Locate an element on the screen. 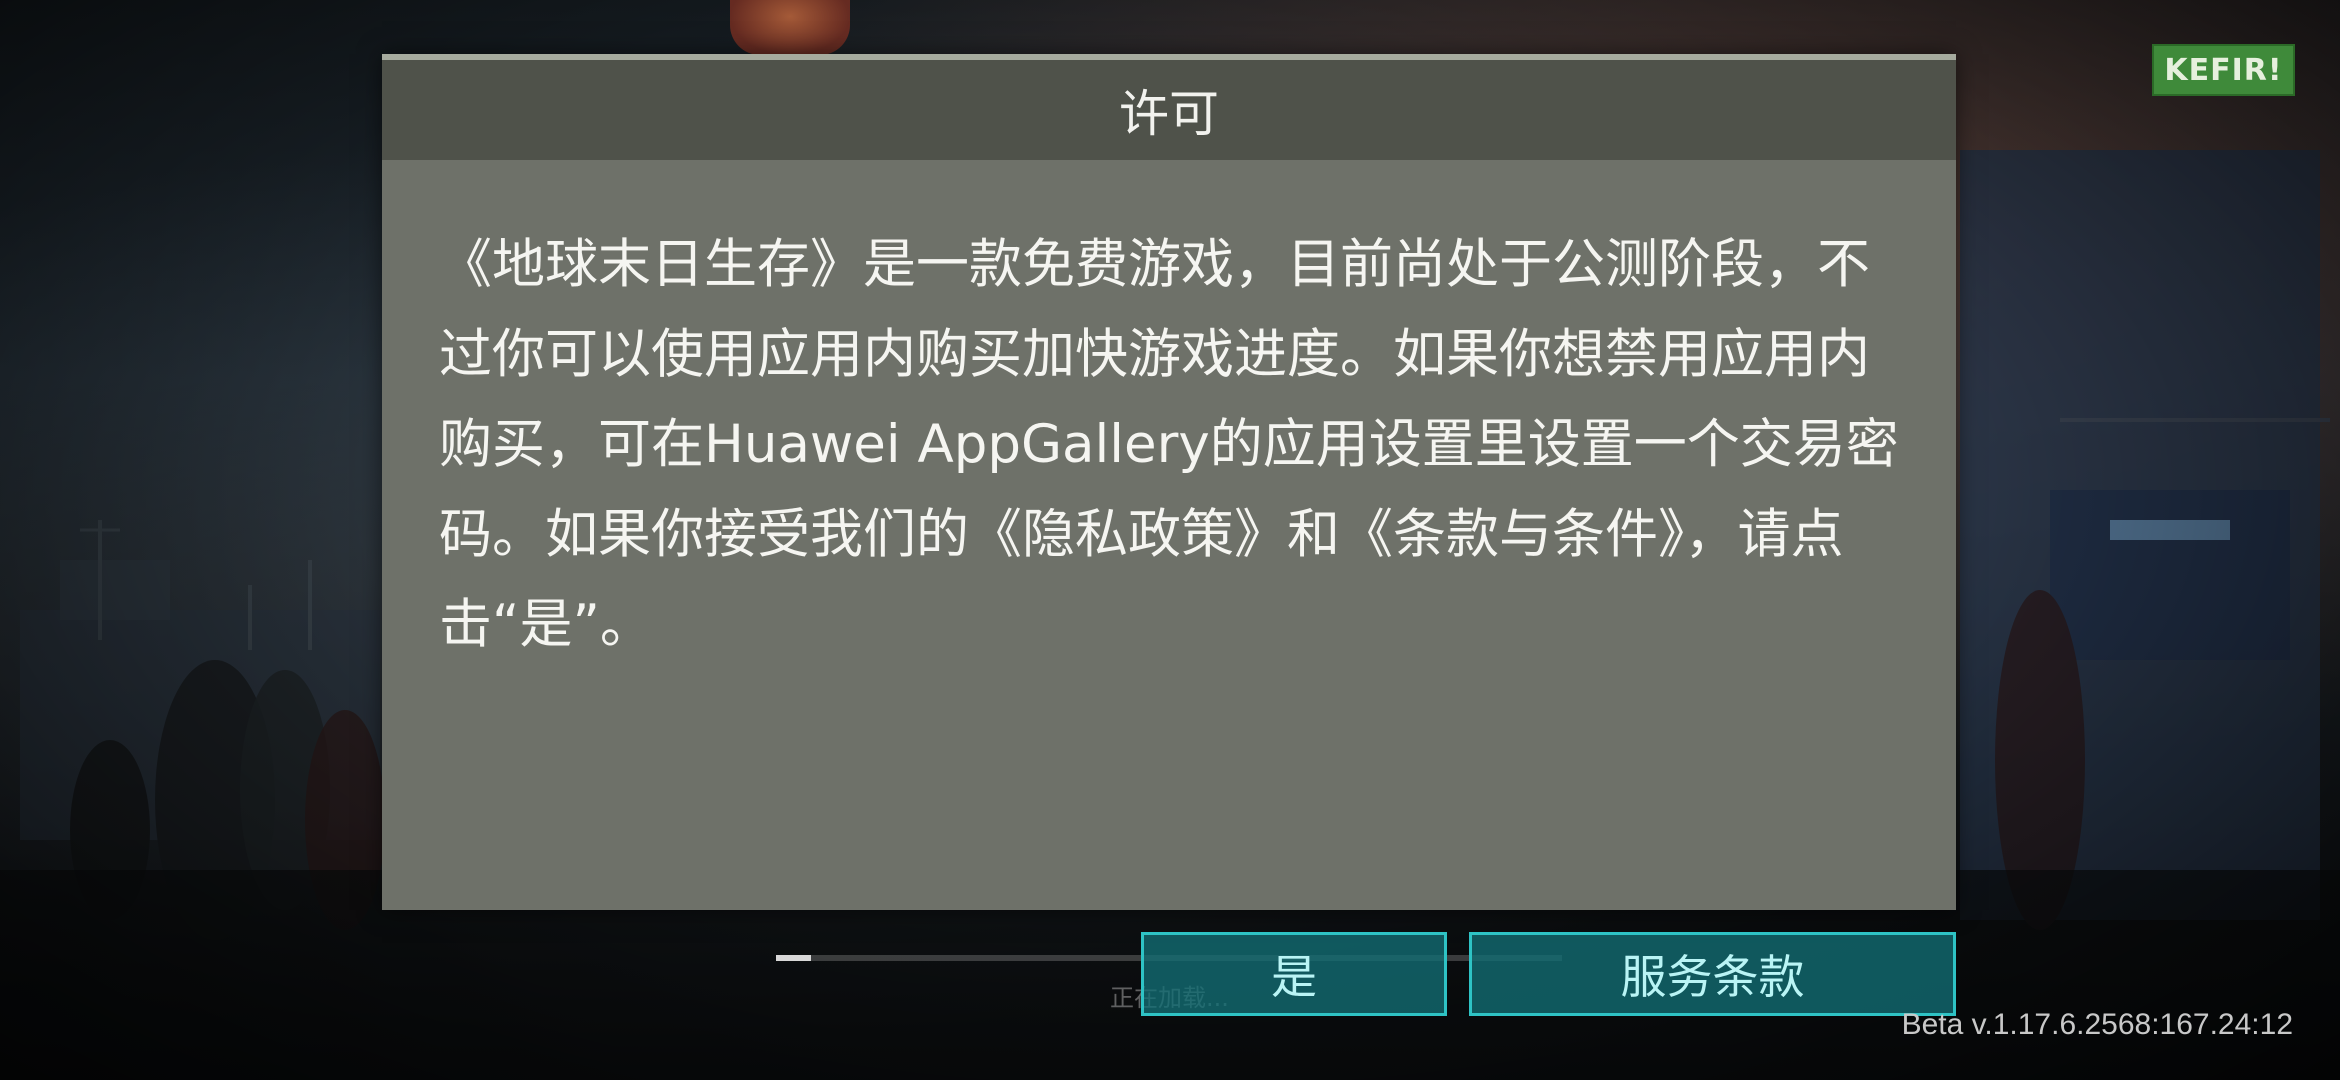 This screenshot has width=2340, height=1080. terms-of-service-button: 服务条款 is located at coordinates (1712, 974).